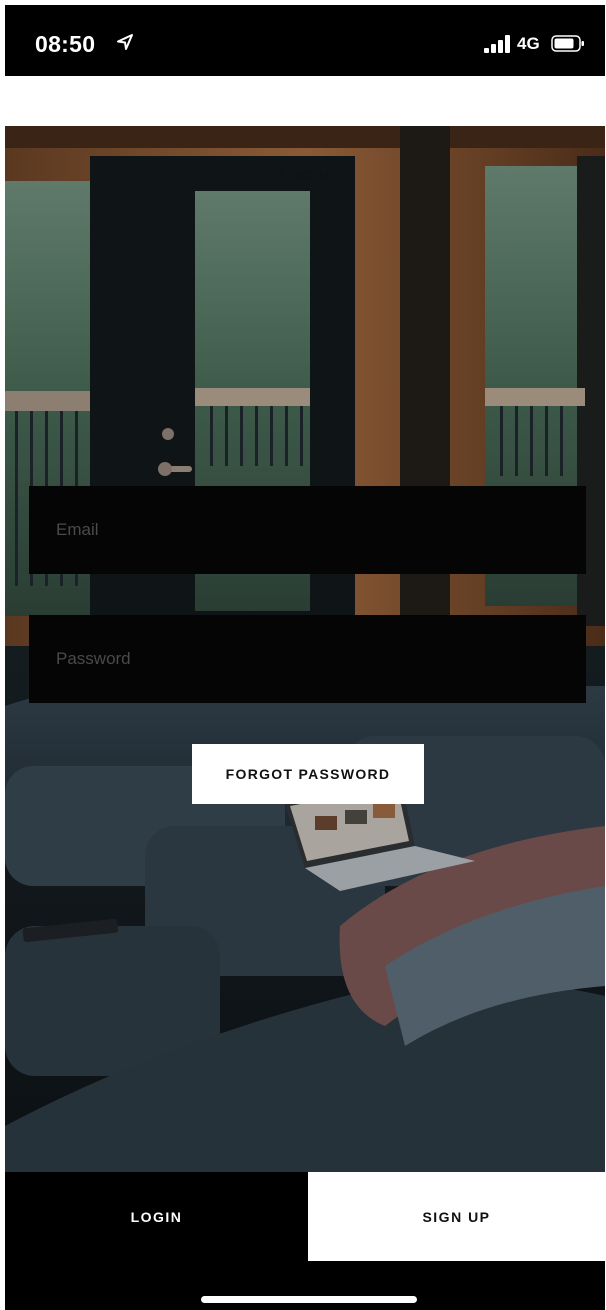 The width and height of the screenshot is (606, 1310). I want to click on status-time: 08:50, so click(65, 44).